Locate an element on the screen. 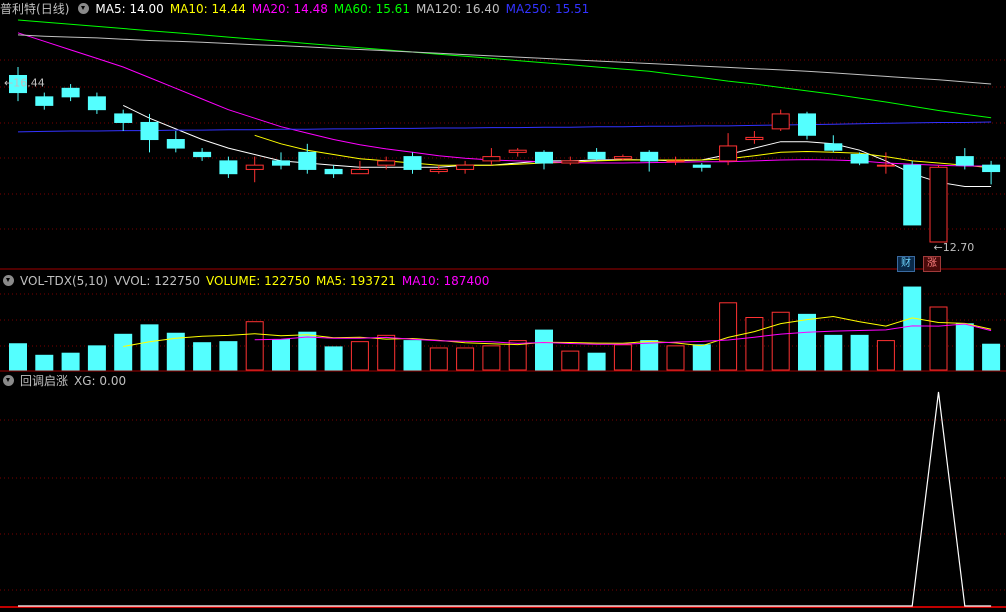 The height and width of the screenshot is (612, 1006). finance-badge: 财 is located at coordinates (906, 264).